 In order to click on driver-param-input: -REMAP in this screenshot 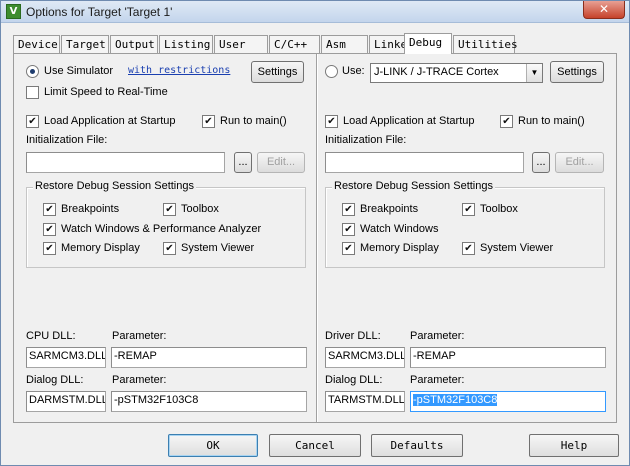, I will do `click(508, 357)`.